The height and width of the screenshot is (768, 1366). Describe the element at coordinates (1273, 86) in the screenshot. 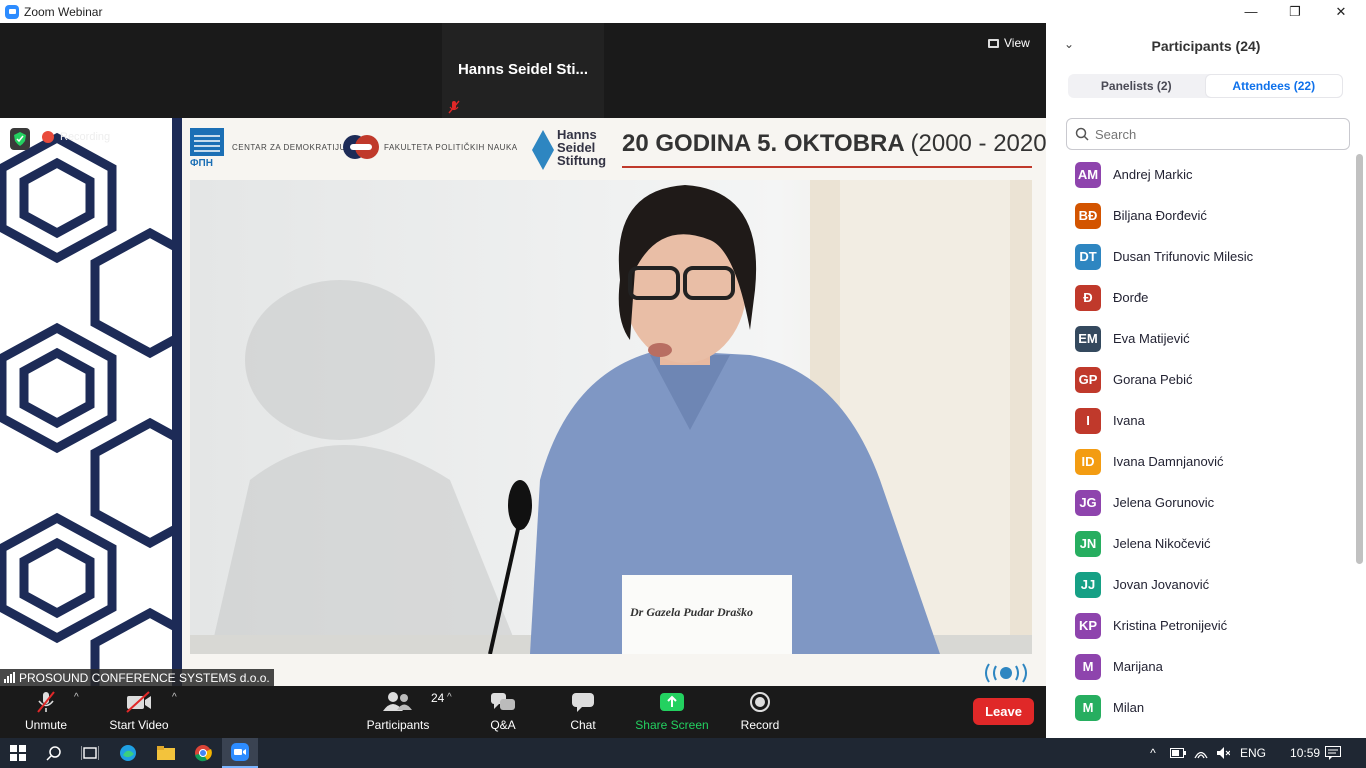

I see `tab-attendees: Attendees (22)` at that location.